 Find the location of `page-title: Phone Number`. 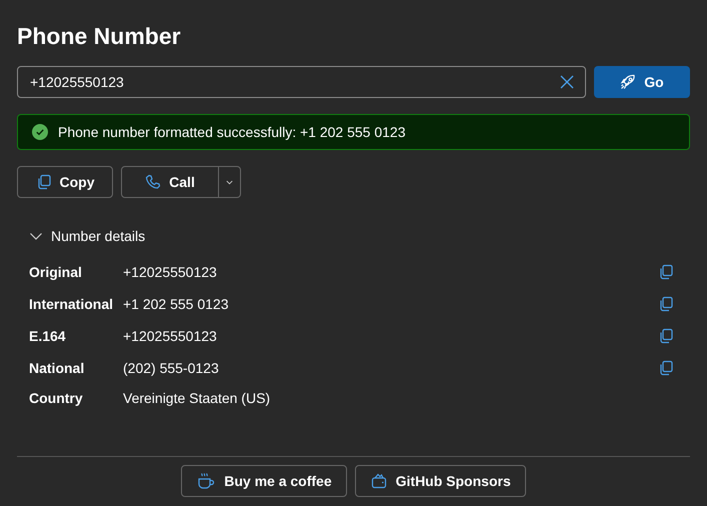

page-title: Phone Number is located at coordinates (99, 36).